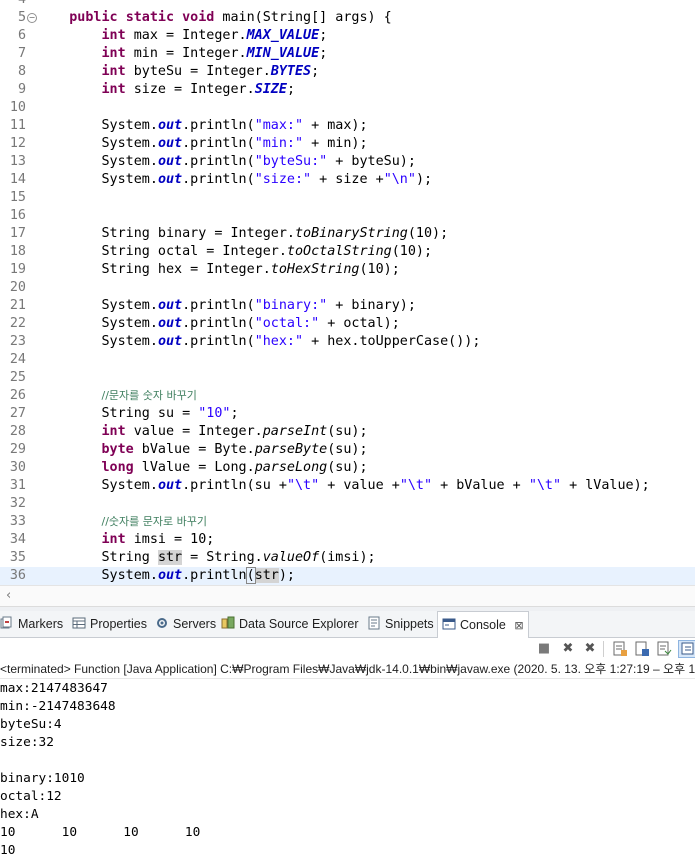  I want to click on code-line: 16, so click(347, 216).